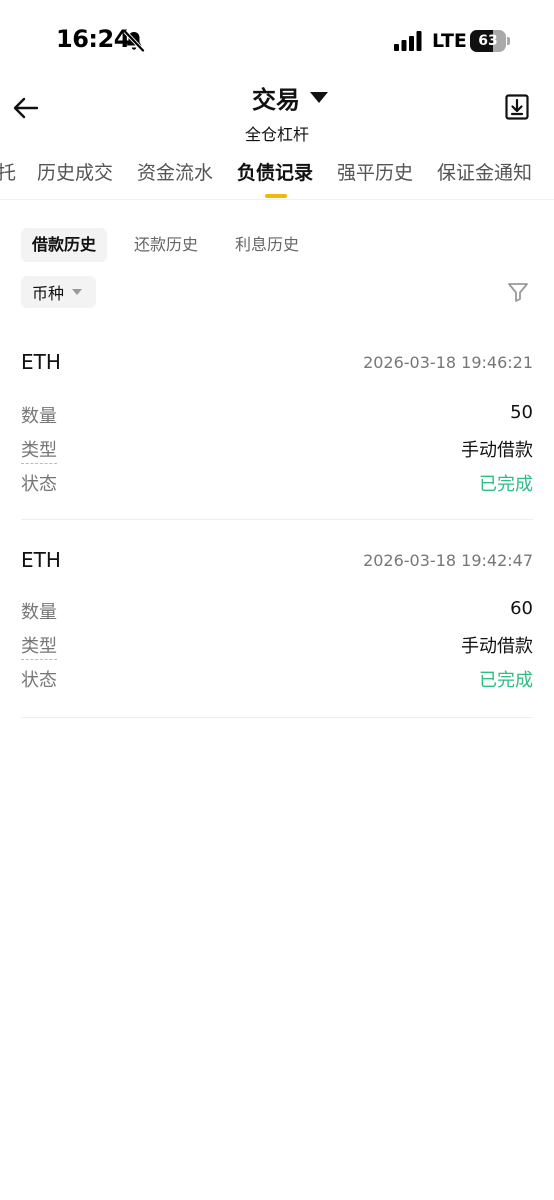  I want to click on record-time: 2026-03-18 19:46:21, so click(448, 362).